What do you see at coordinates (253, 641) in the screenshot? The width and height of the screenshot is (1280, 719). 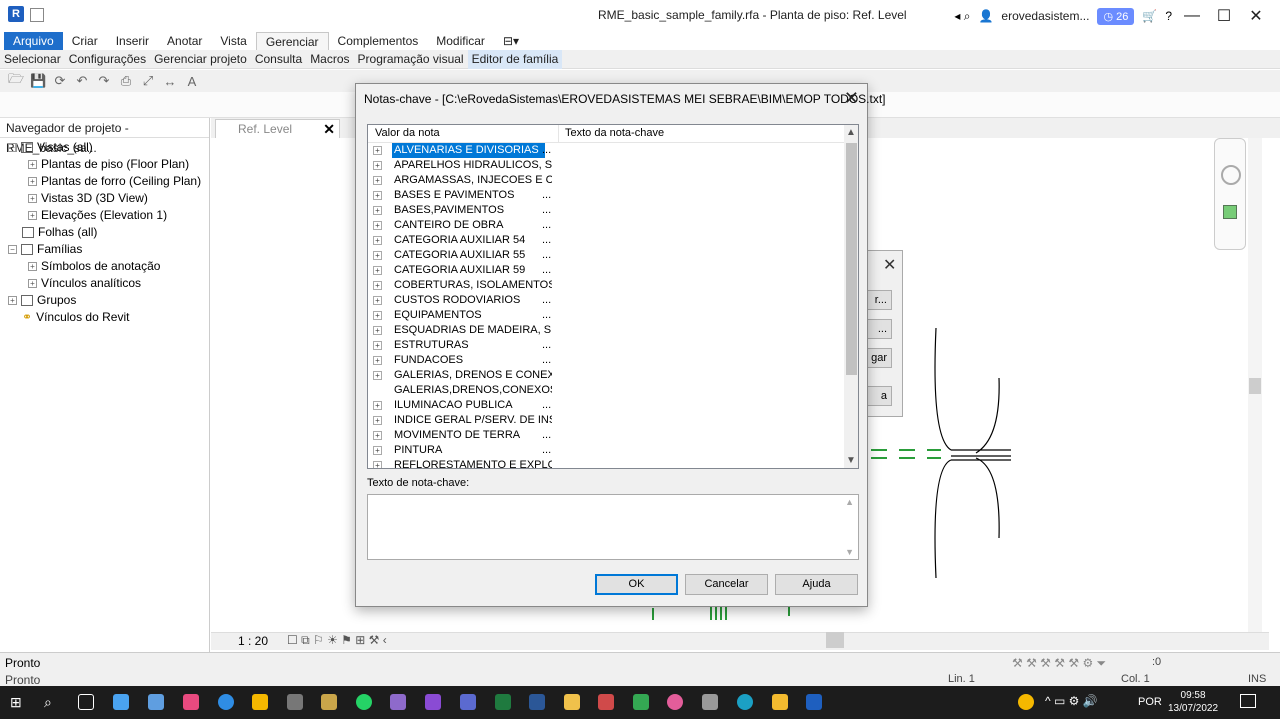 I see `view-scale: 1 : 20` at bounding box center [253, 641].